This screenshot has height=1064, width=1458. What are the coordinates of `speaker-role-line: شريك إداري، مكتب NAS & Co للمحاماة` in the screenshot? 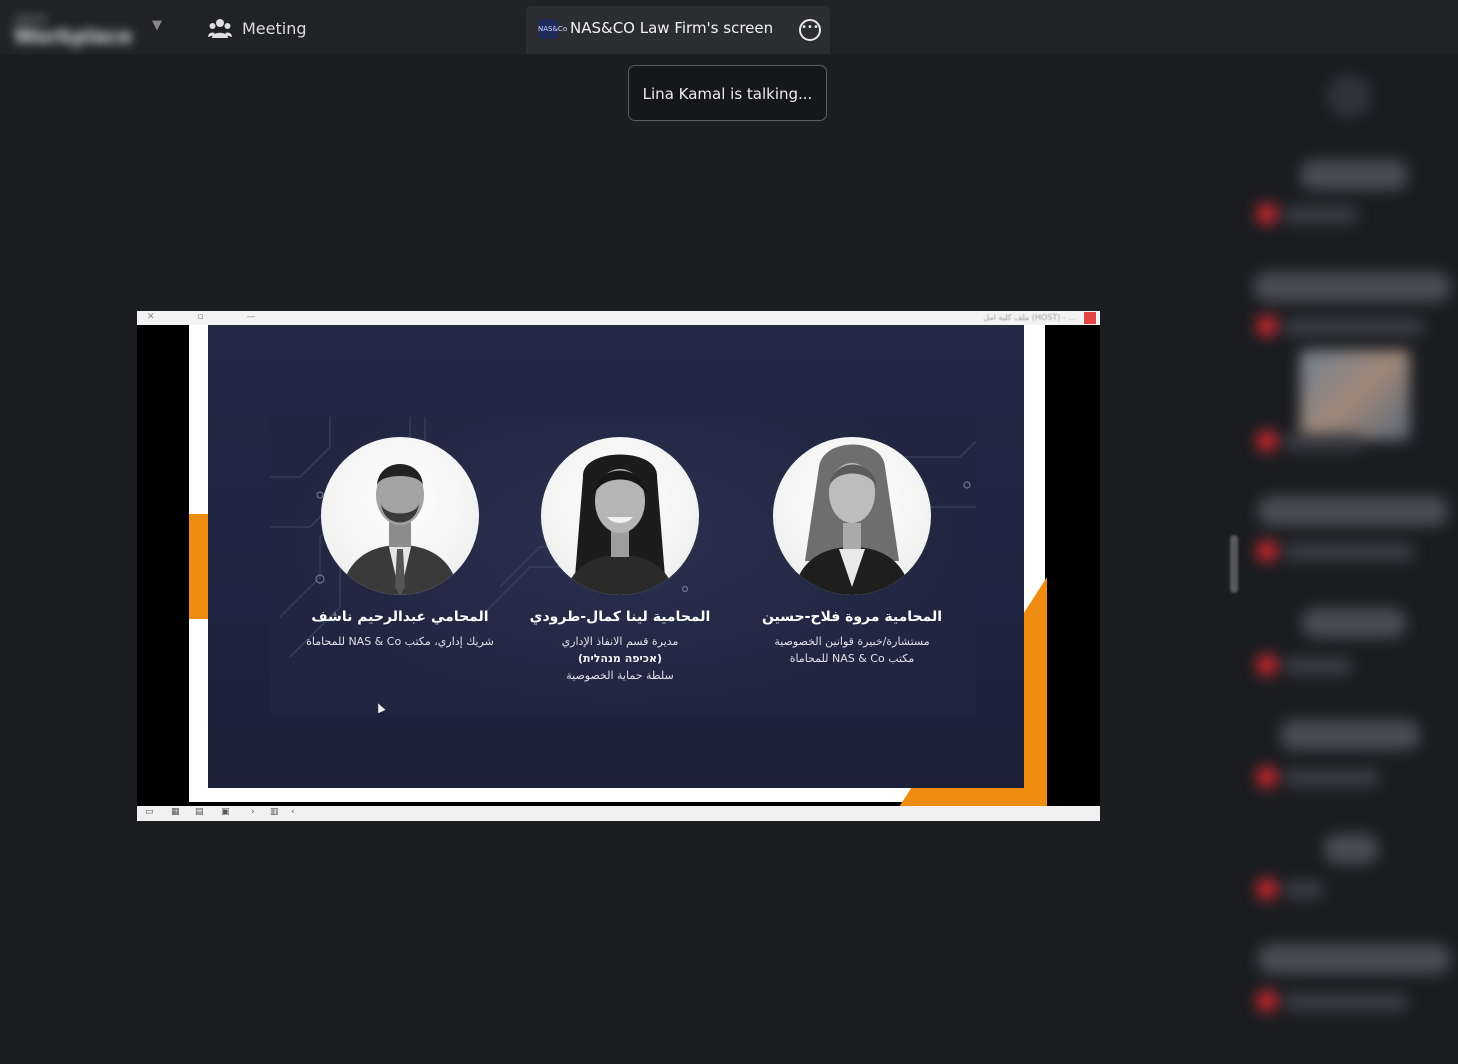 It's located at (400, 641).